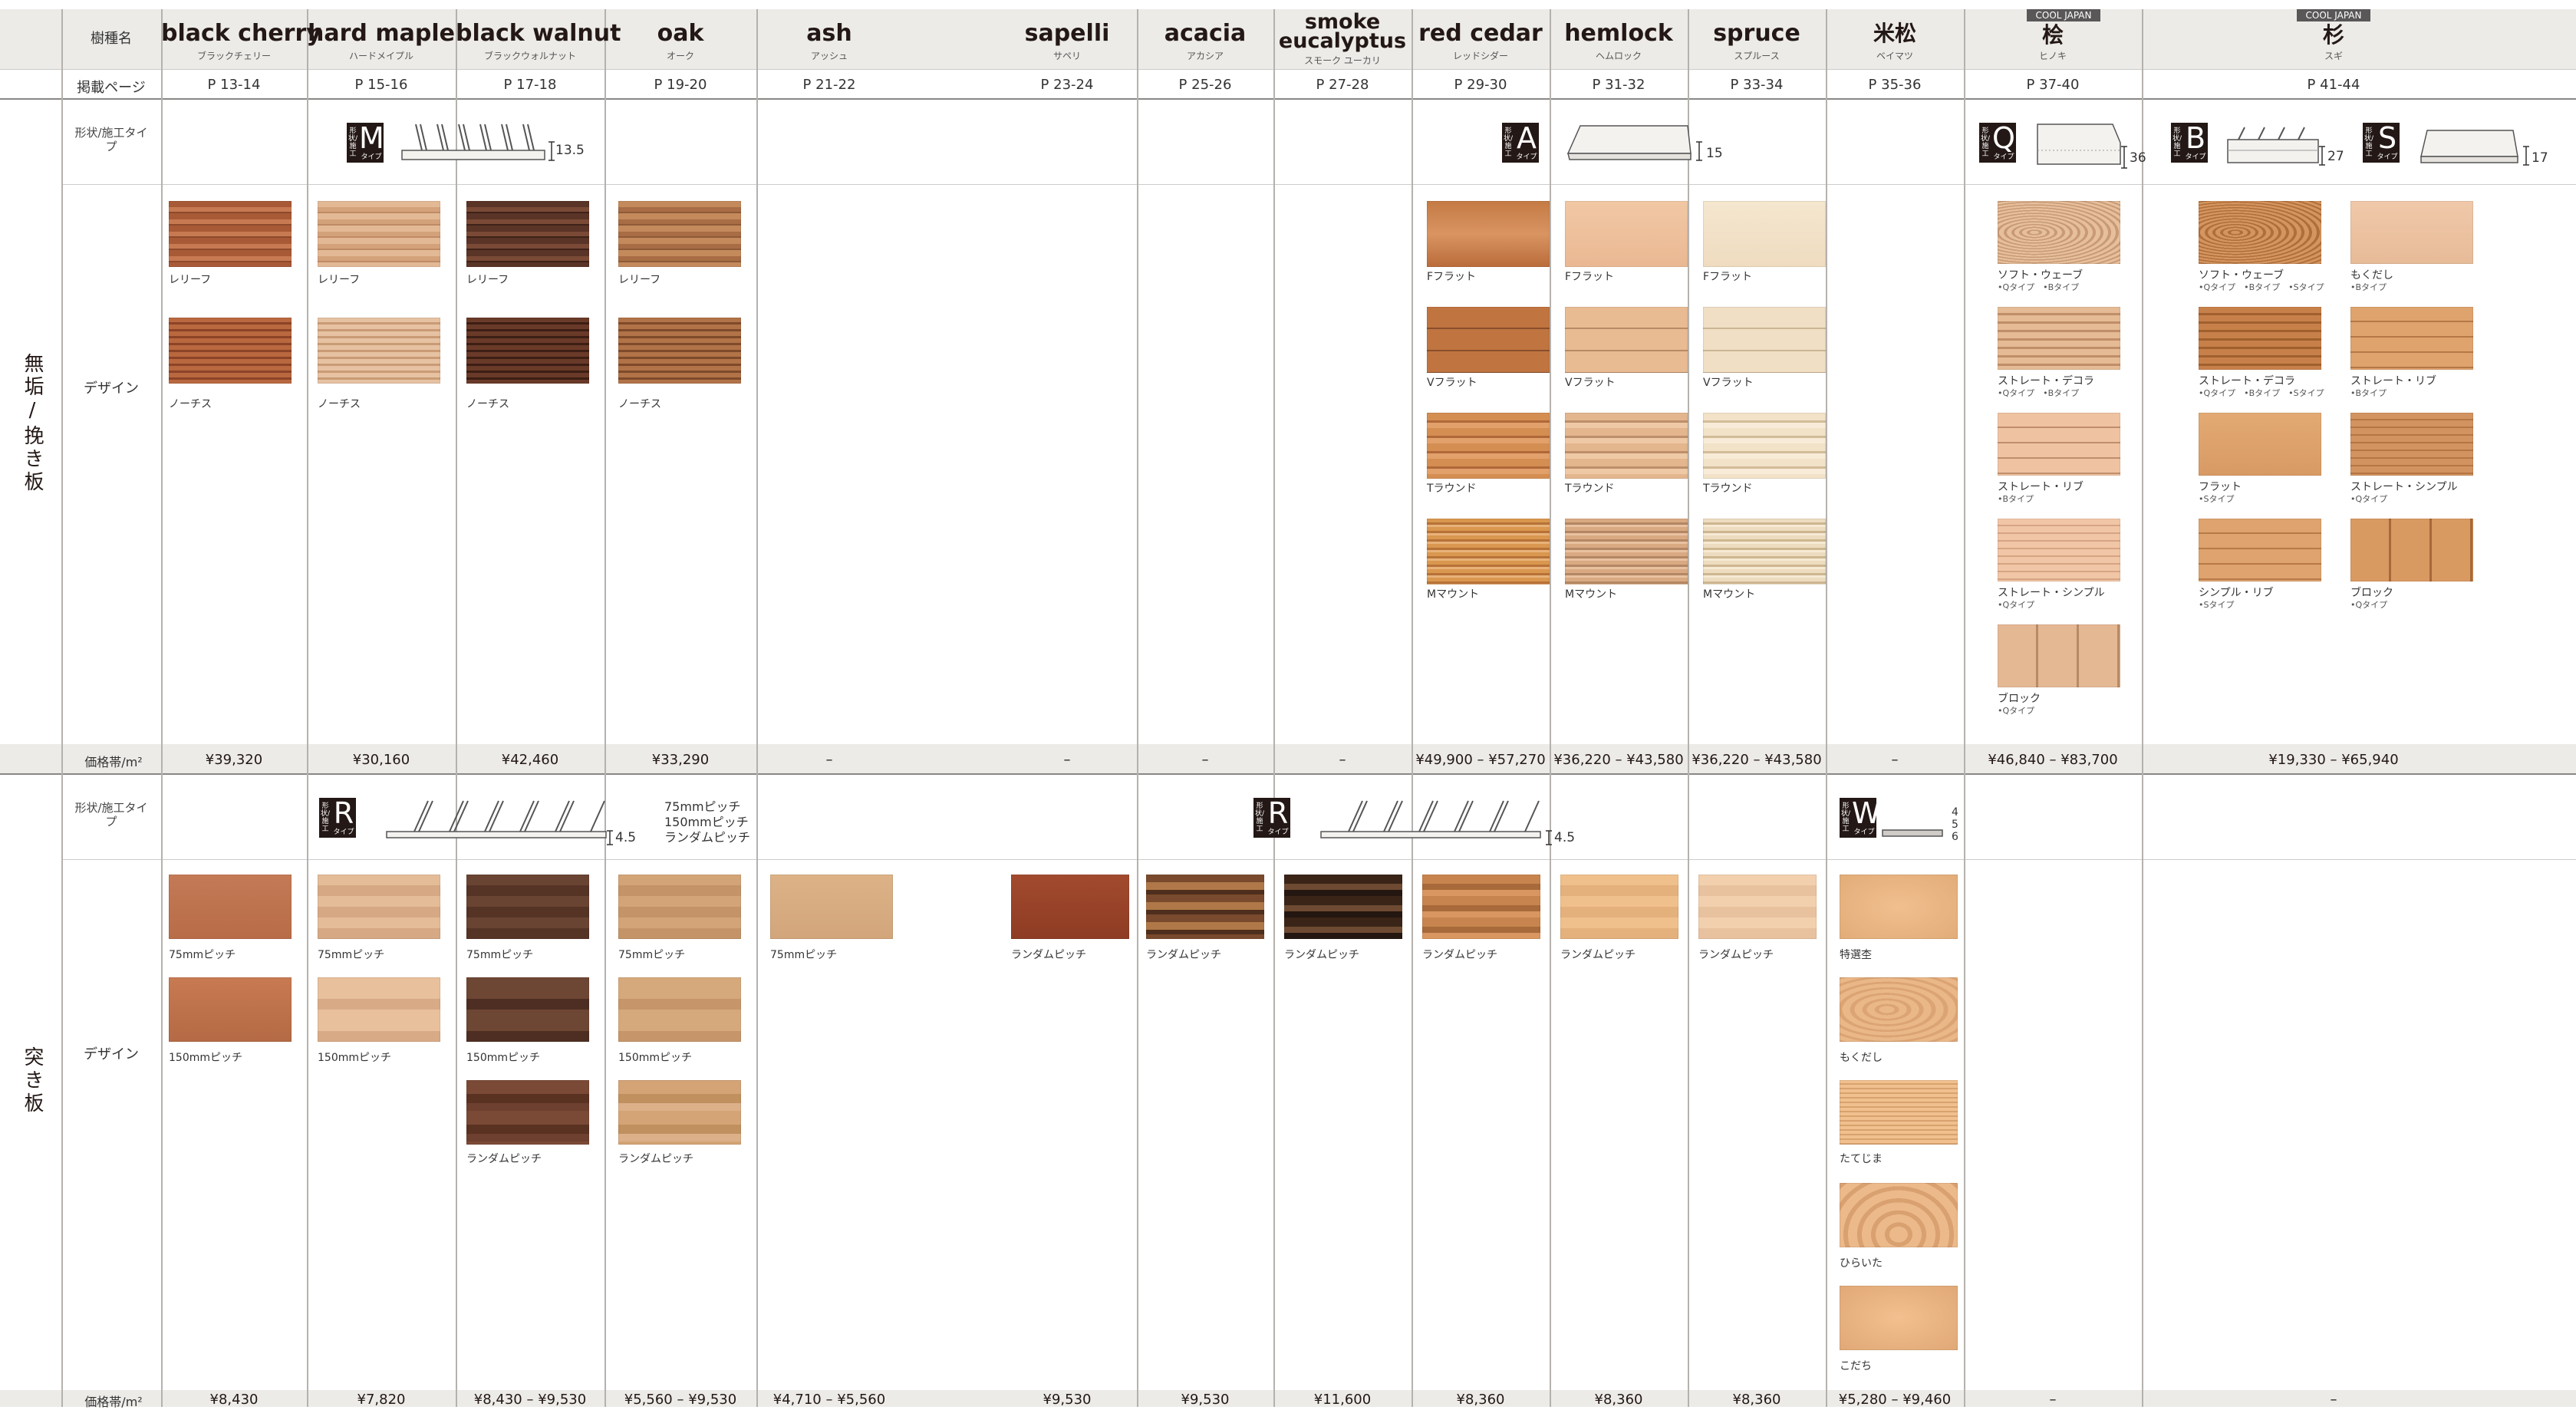 The image size is (2576, 1410). Describe the element at coordinates (2220, 487) in the screenshot. I see `swatch-caption: フラット` at that location.